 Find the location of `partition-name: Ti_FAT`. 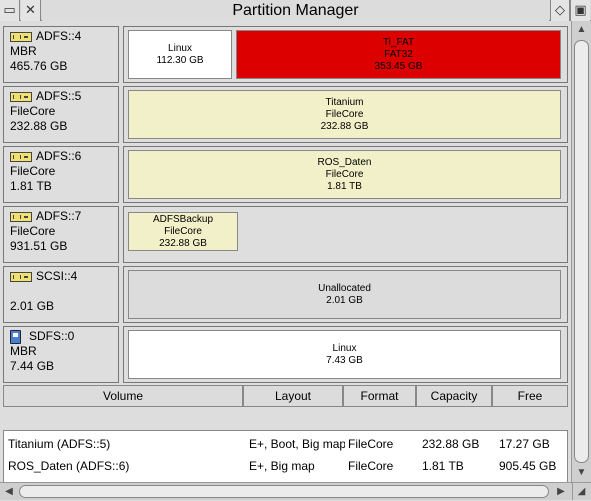

partition-name: Ti_FAT is located at coordinates (398, 42).